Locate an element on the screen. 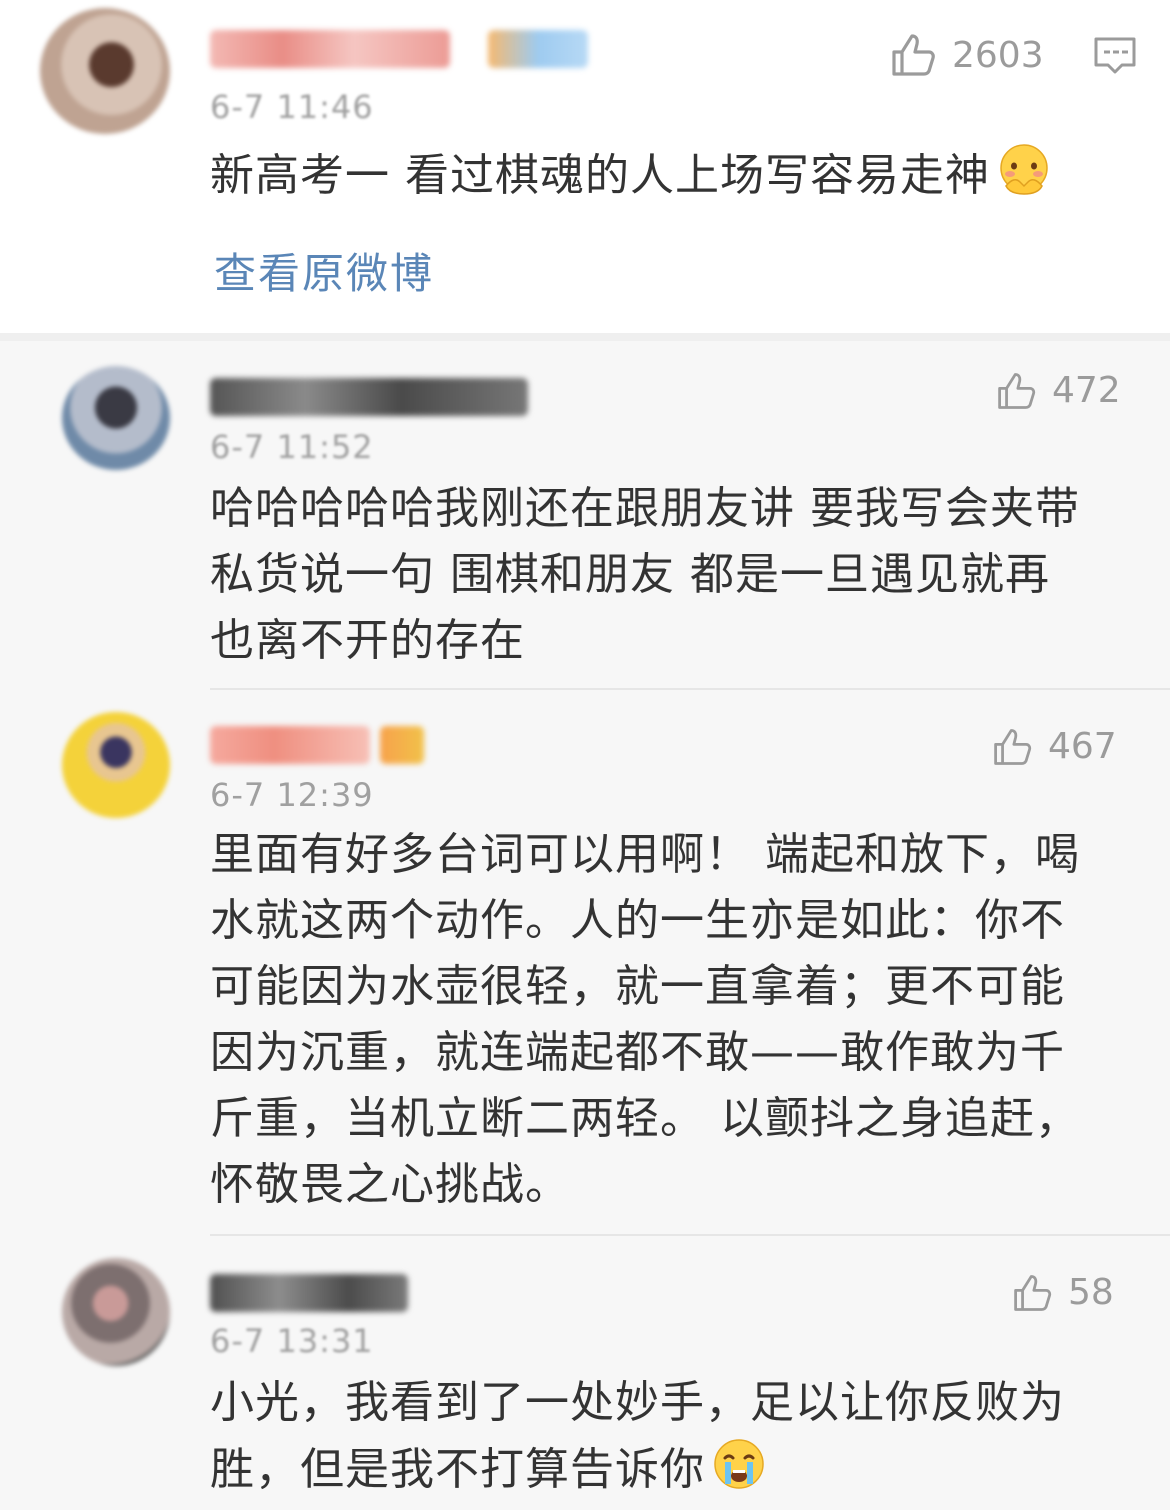 This screenshot has width=1170, height=1510. reply-text-line-body: 胜，但是我不打算告诉你 is located at coordinates (457, 1469).